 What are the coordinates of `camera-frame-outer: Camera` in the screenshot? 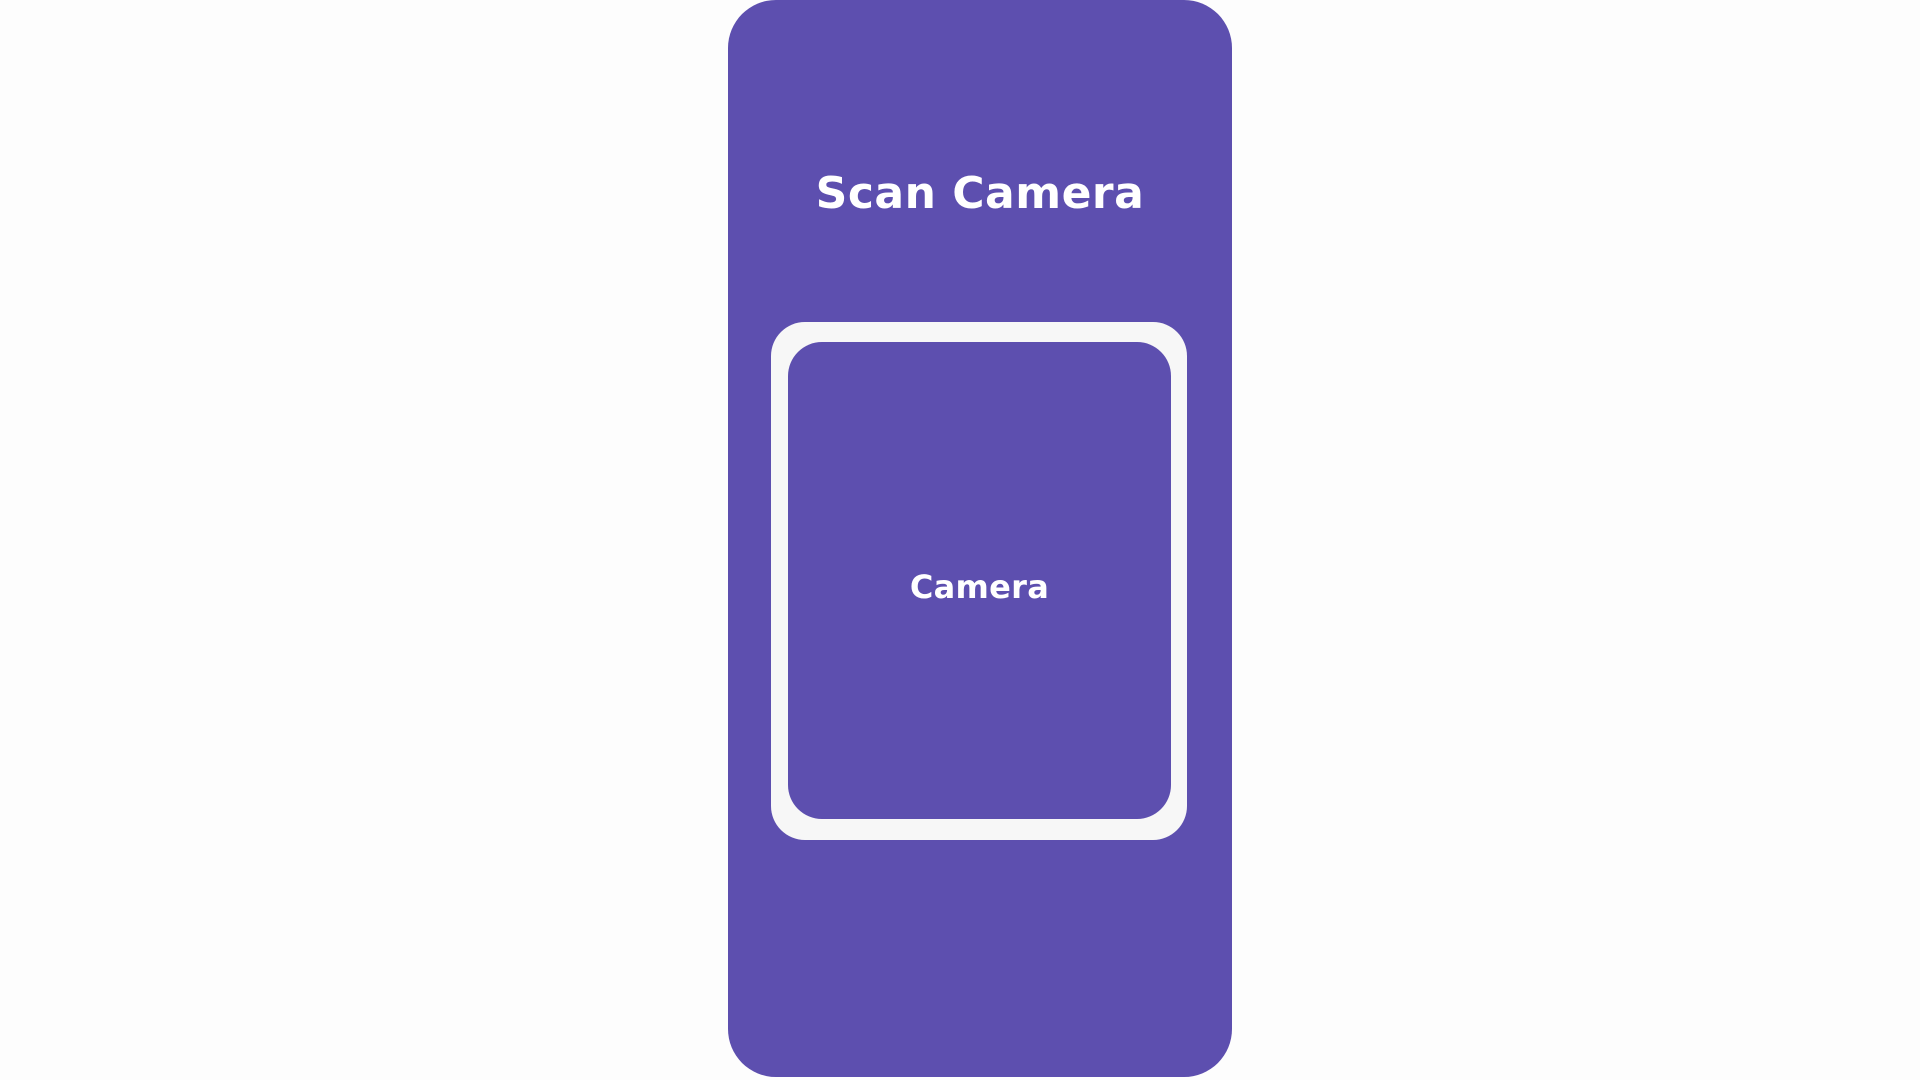 It's located at (979, 581).